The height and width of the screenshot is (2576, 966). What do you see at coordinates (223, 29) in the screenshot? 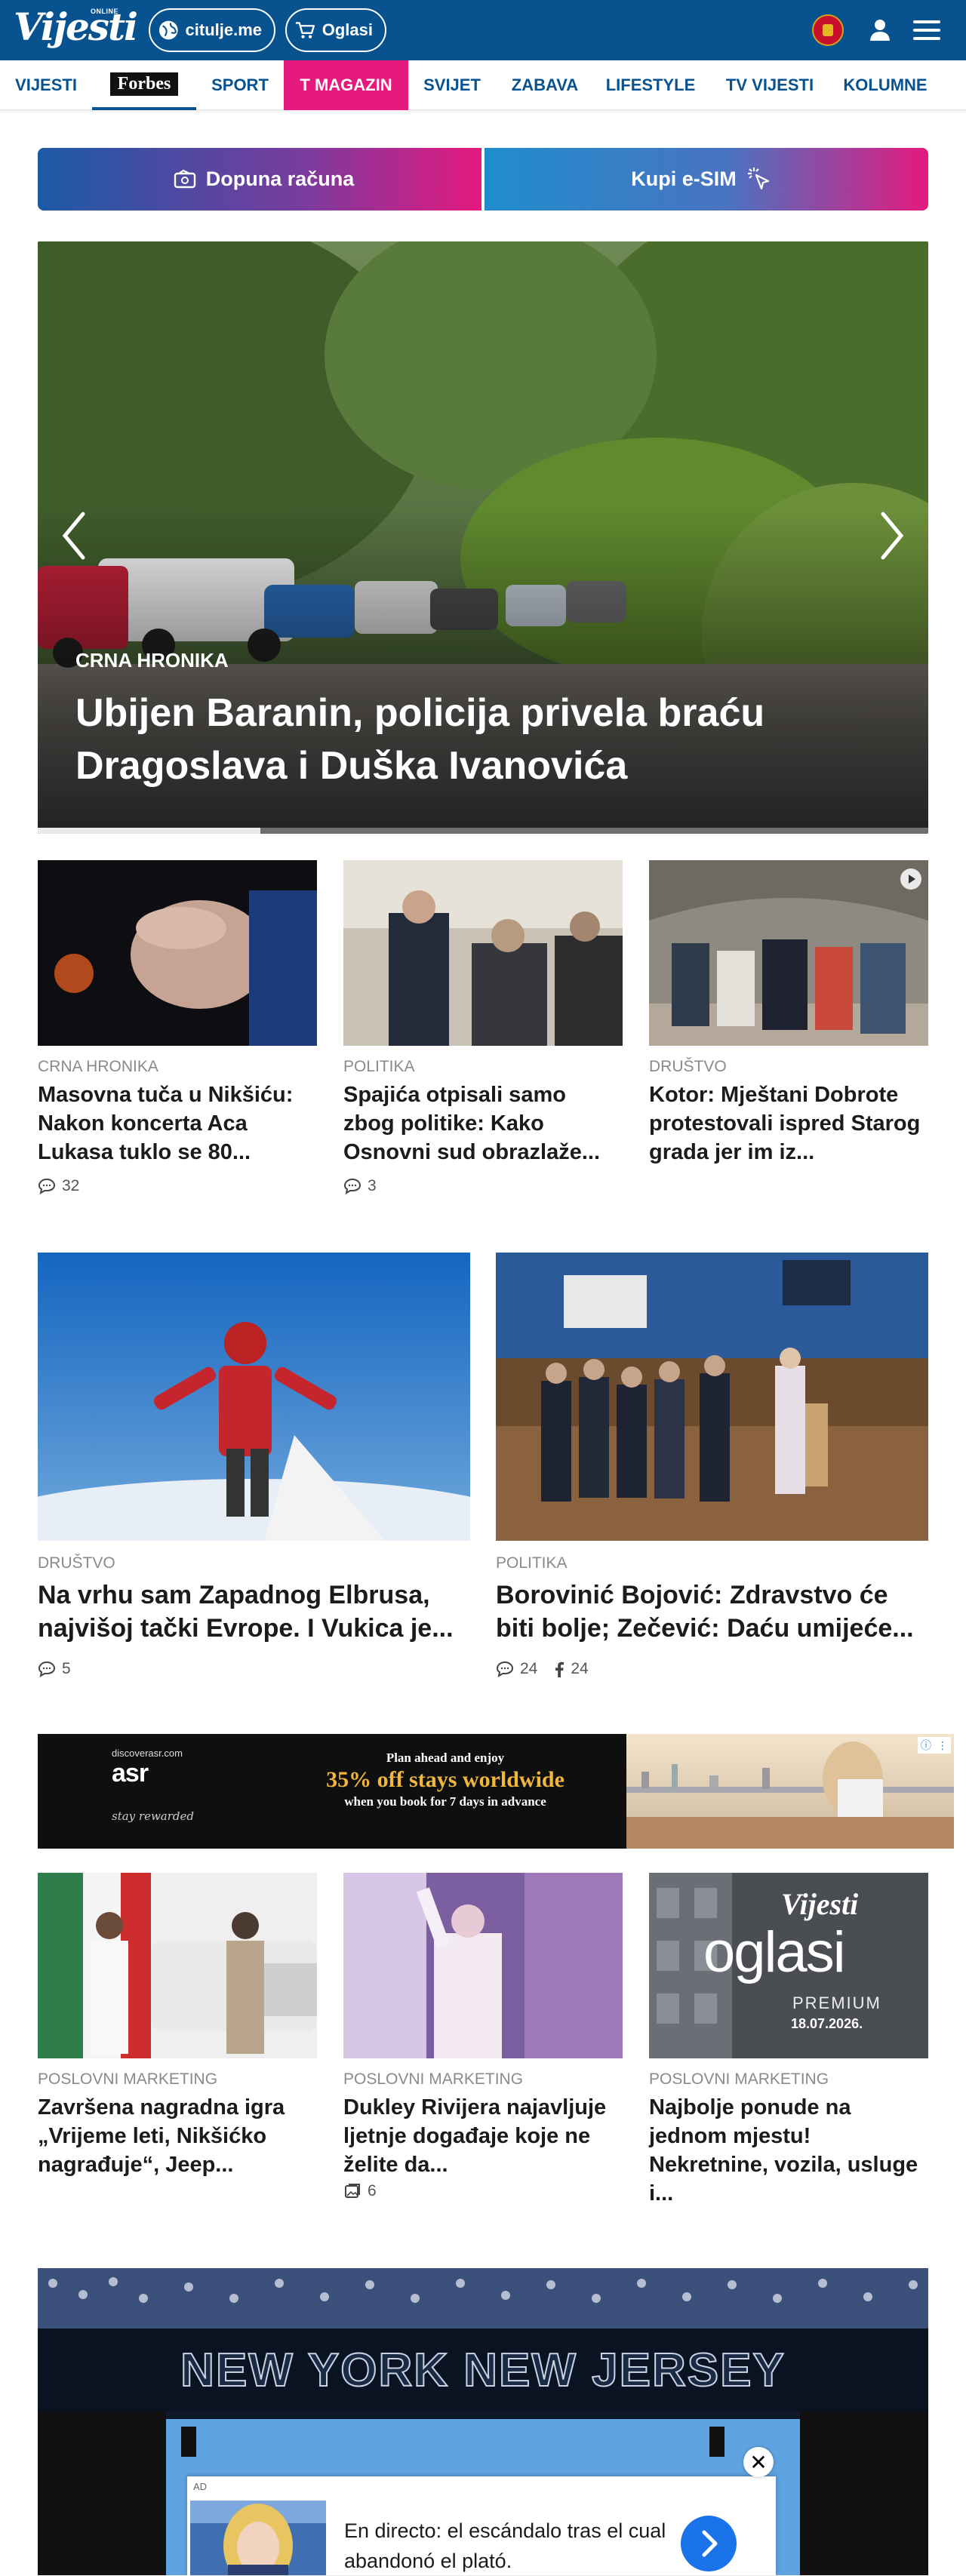
I see `citulje-label: citulje.me` at bounding box center [223, 29].